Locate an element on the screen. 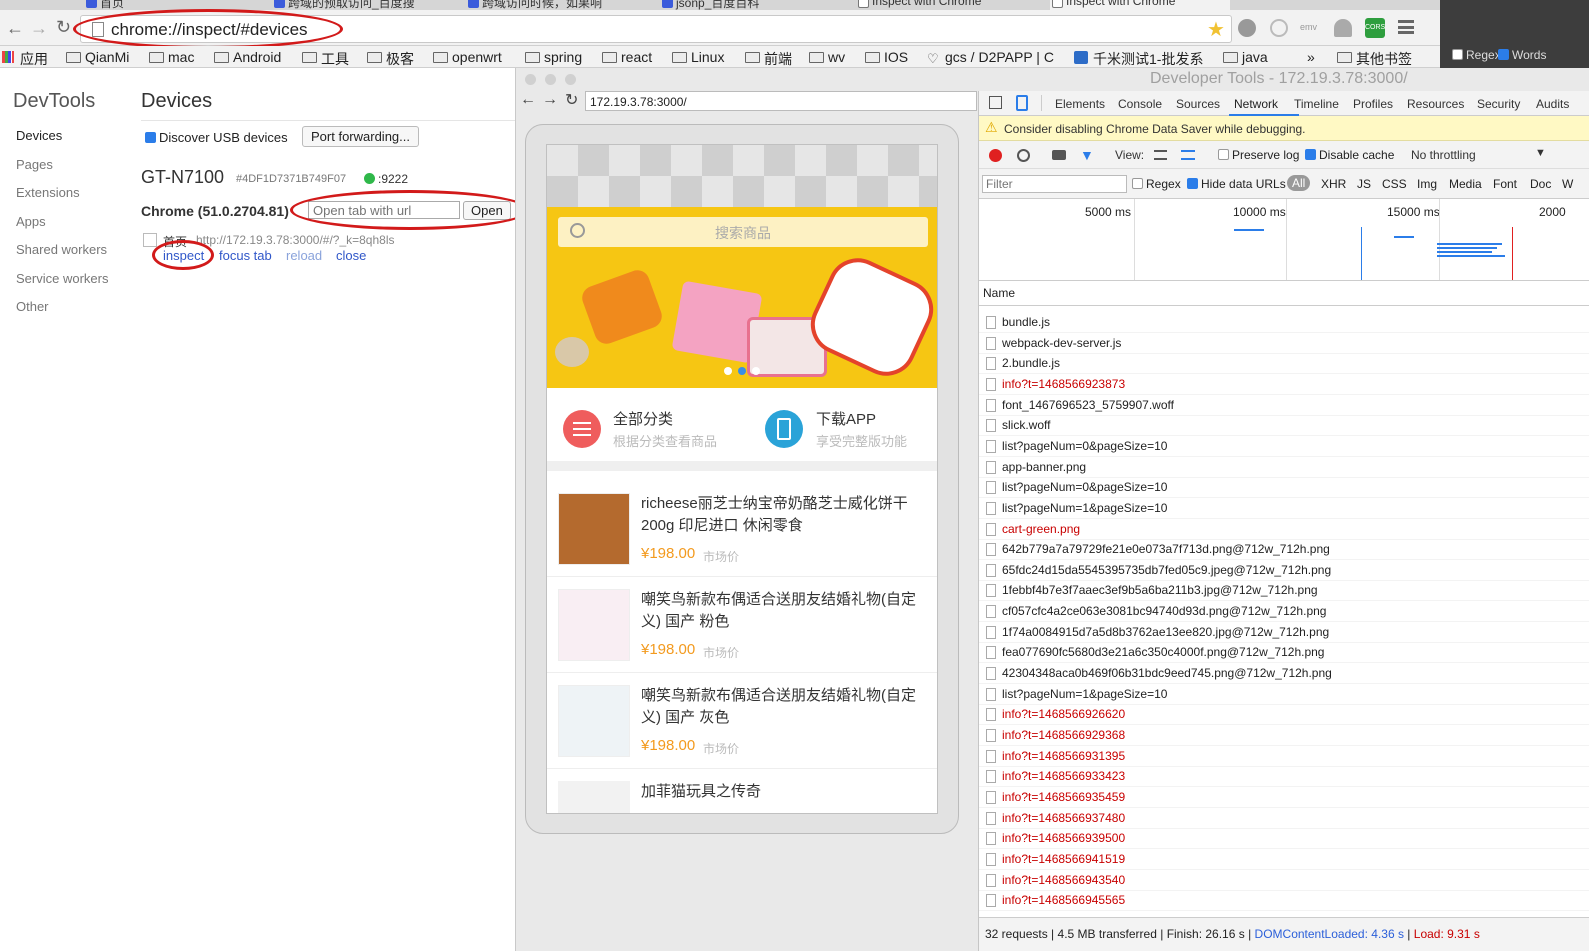  tab-network: Network is located at coordinates (1256, 104).